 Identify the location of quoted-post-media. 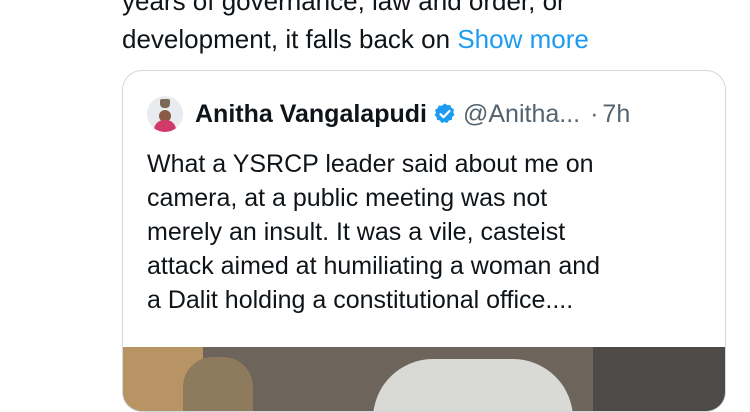
(424, 379).